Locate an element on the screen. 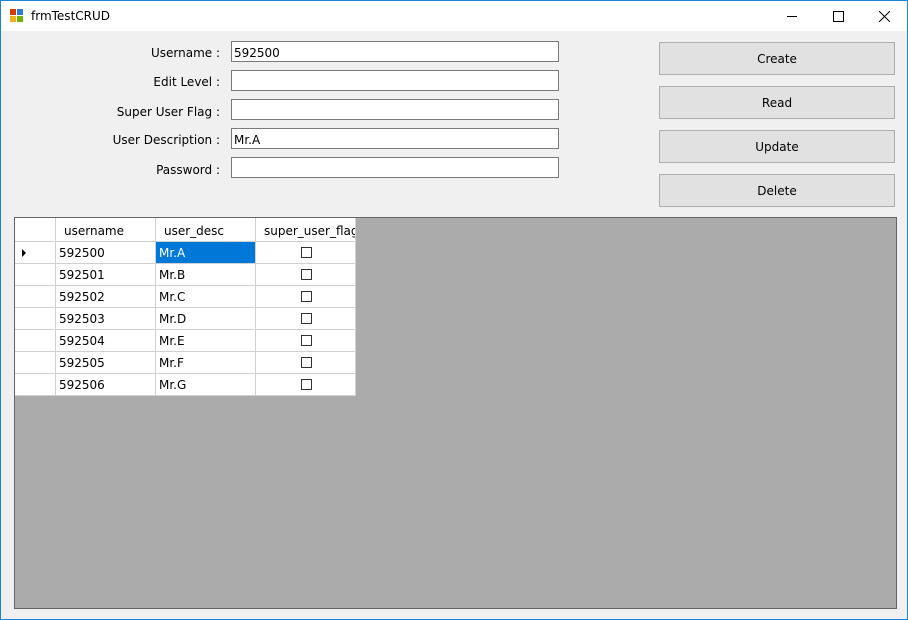 The height and width of the screenshot is (620, 908). cell-user-desc: Mr.A is located at coordinates (206, 253).